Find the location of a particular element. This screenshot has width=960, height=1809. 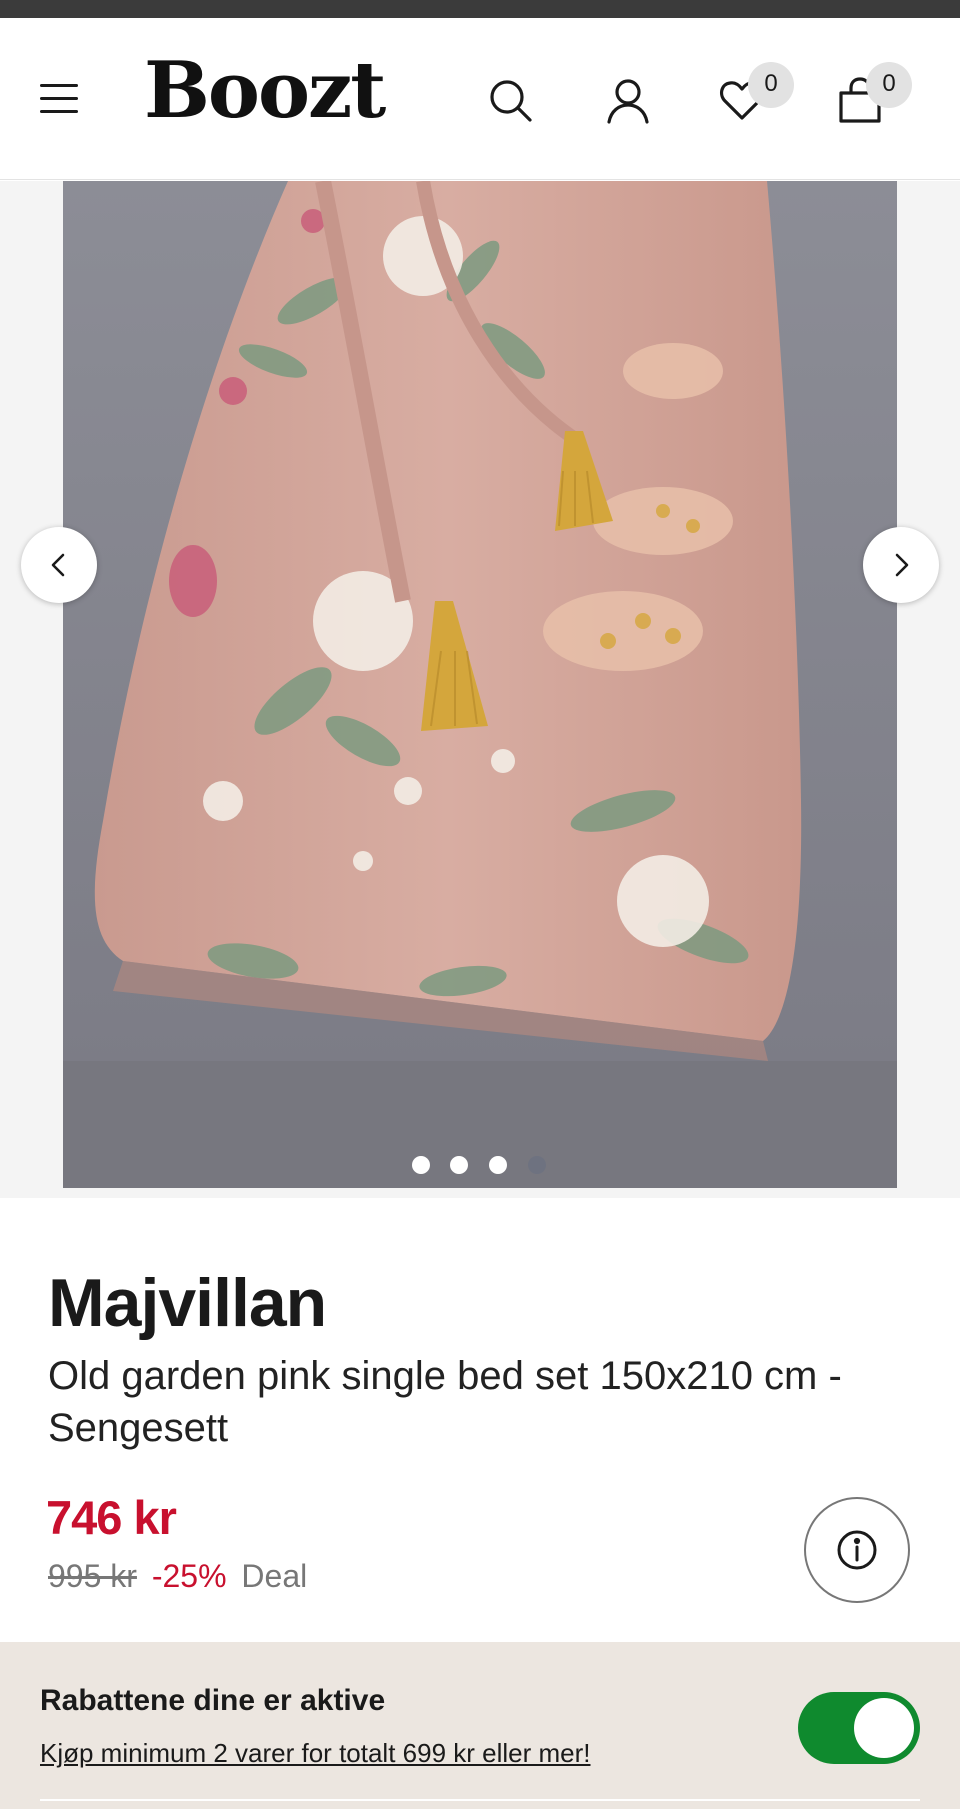

info-icon is located at coordinates (857, 1550).